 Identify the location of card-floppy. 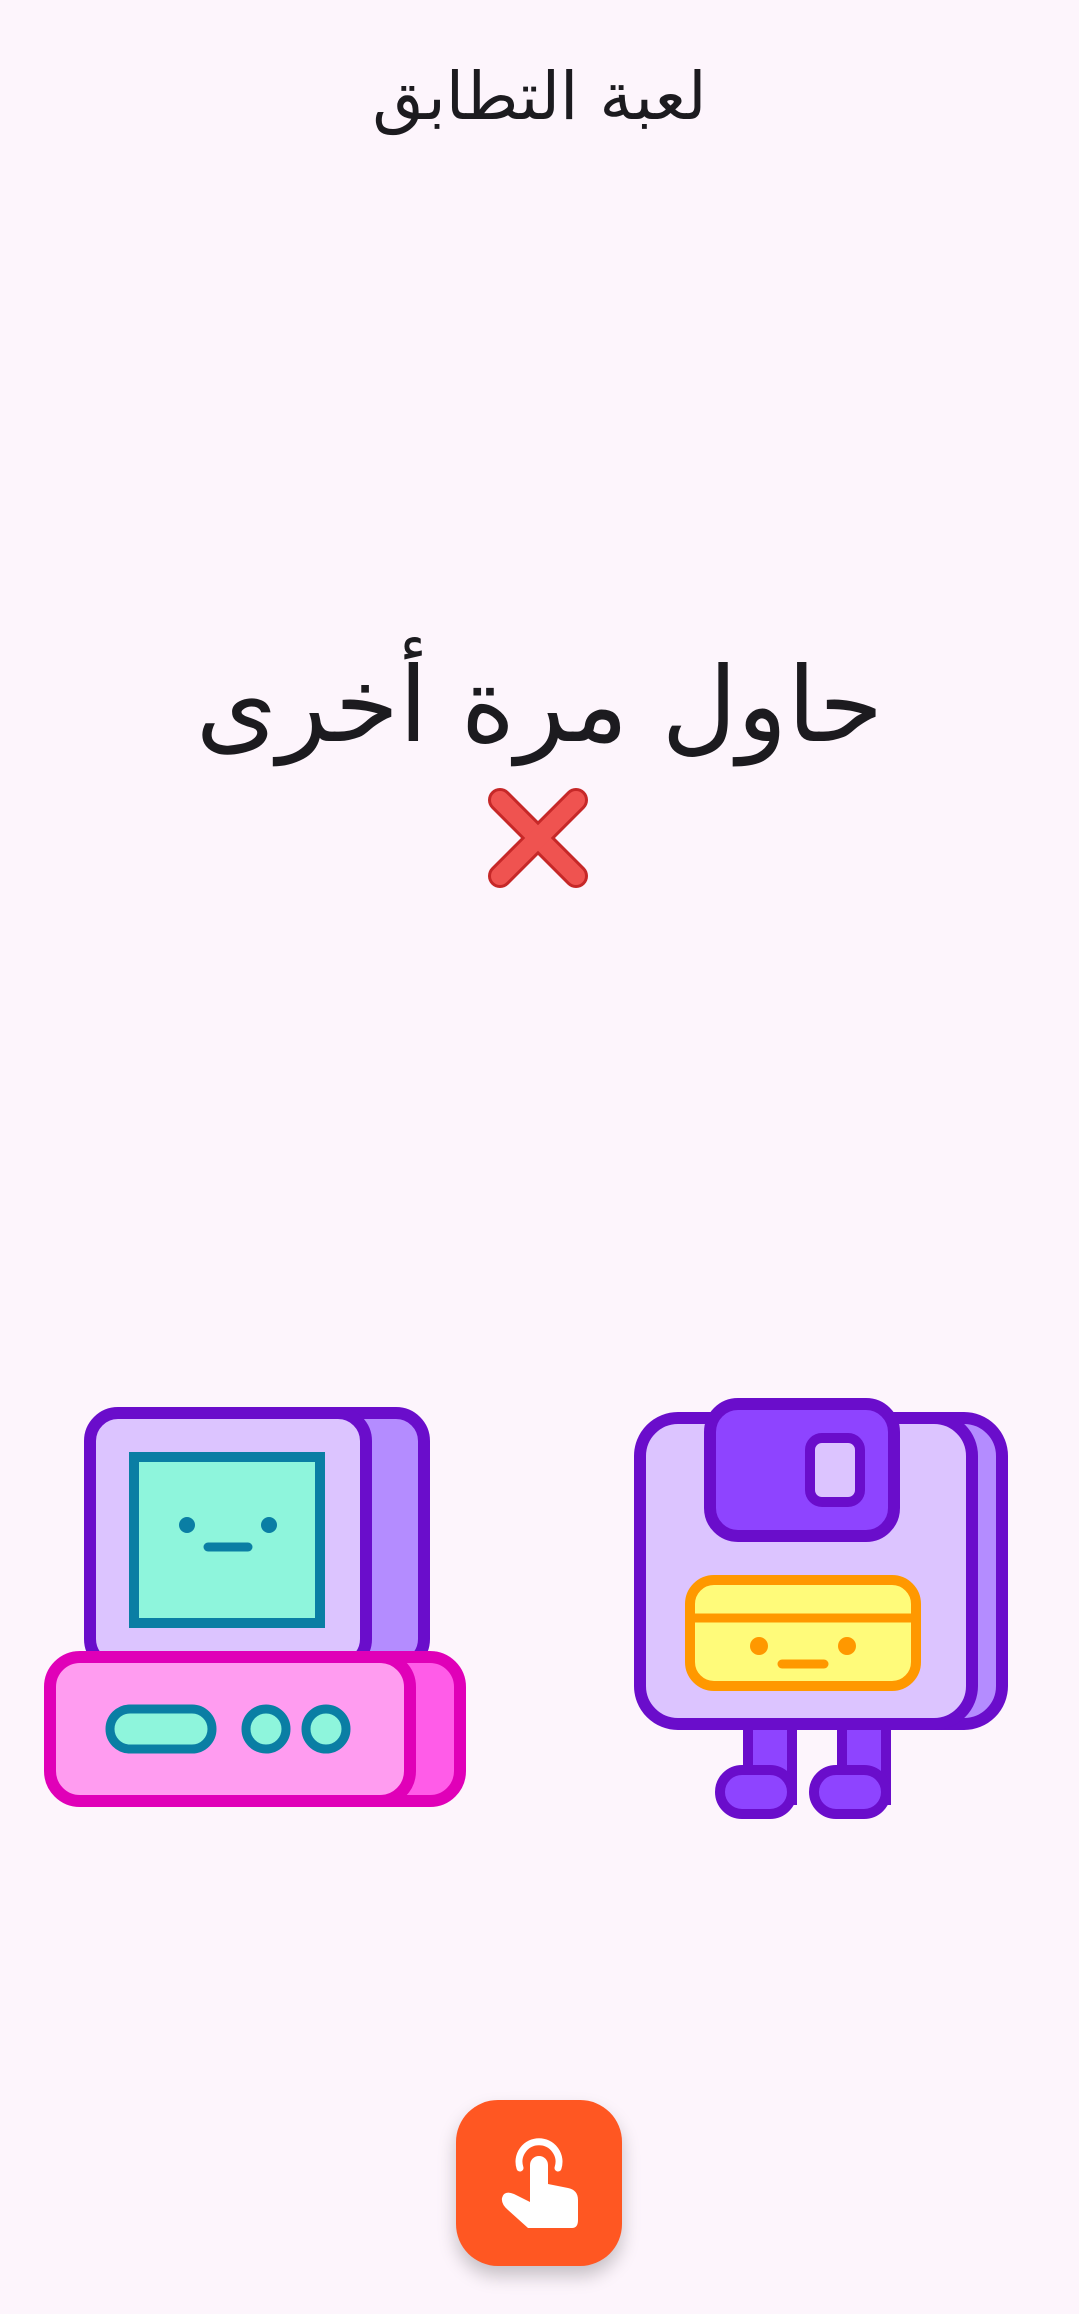
(820, 1610).